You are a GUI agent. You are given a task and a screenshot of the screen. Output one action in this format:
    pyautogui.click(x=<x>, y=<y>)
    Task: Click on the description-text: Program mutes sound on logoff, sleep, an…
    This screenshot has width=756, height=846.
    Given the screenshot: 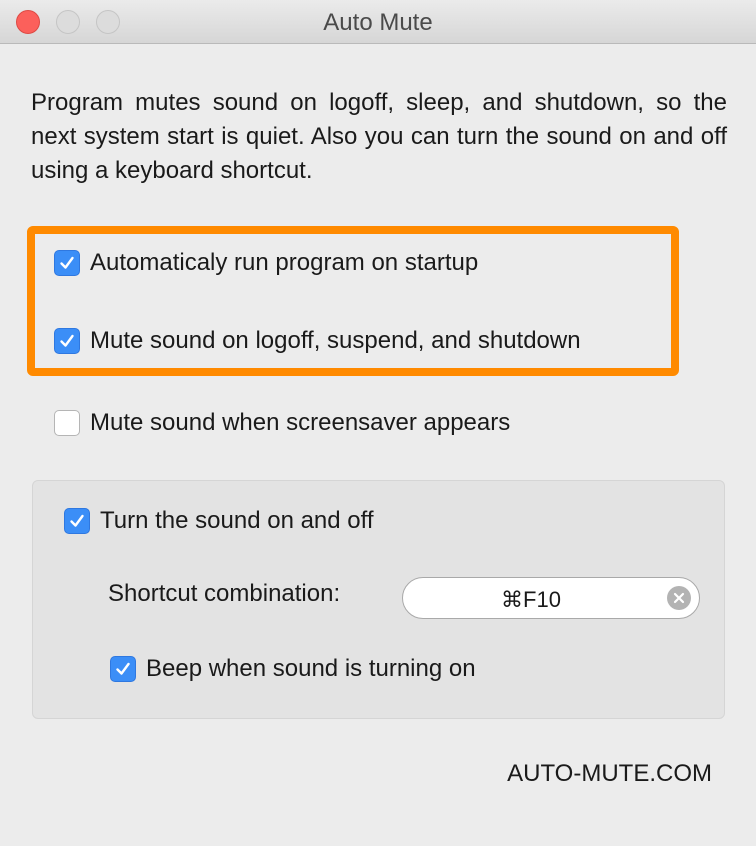 What is the action you would take?
    pyautogui.click(x=379, y=136)
    